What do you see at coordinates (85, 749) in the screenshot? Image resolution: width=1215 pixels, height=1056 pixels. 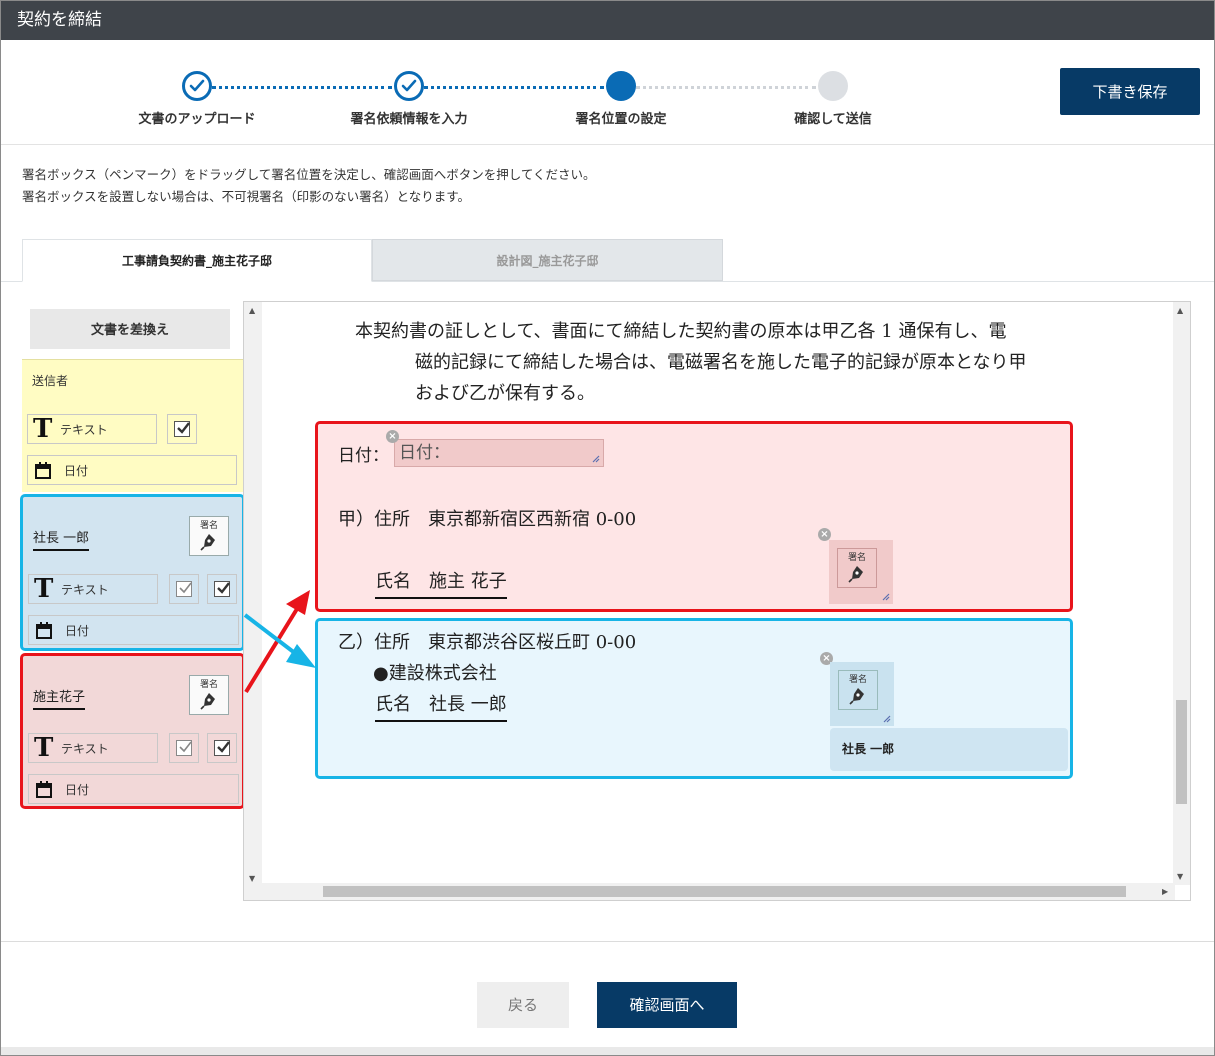 I see `signer2-text-label: テキスト` at bounding box center [85, 749].